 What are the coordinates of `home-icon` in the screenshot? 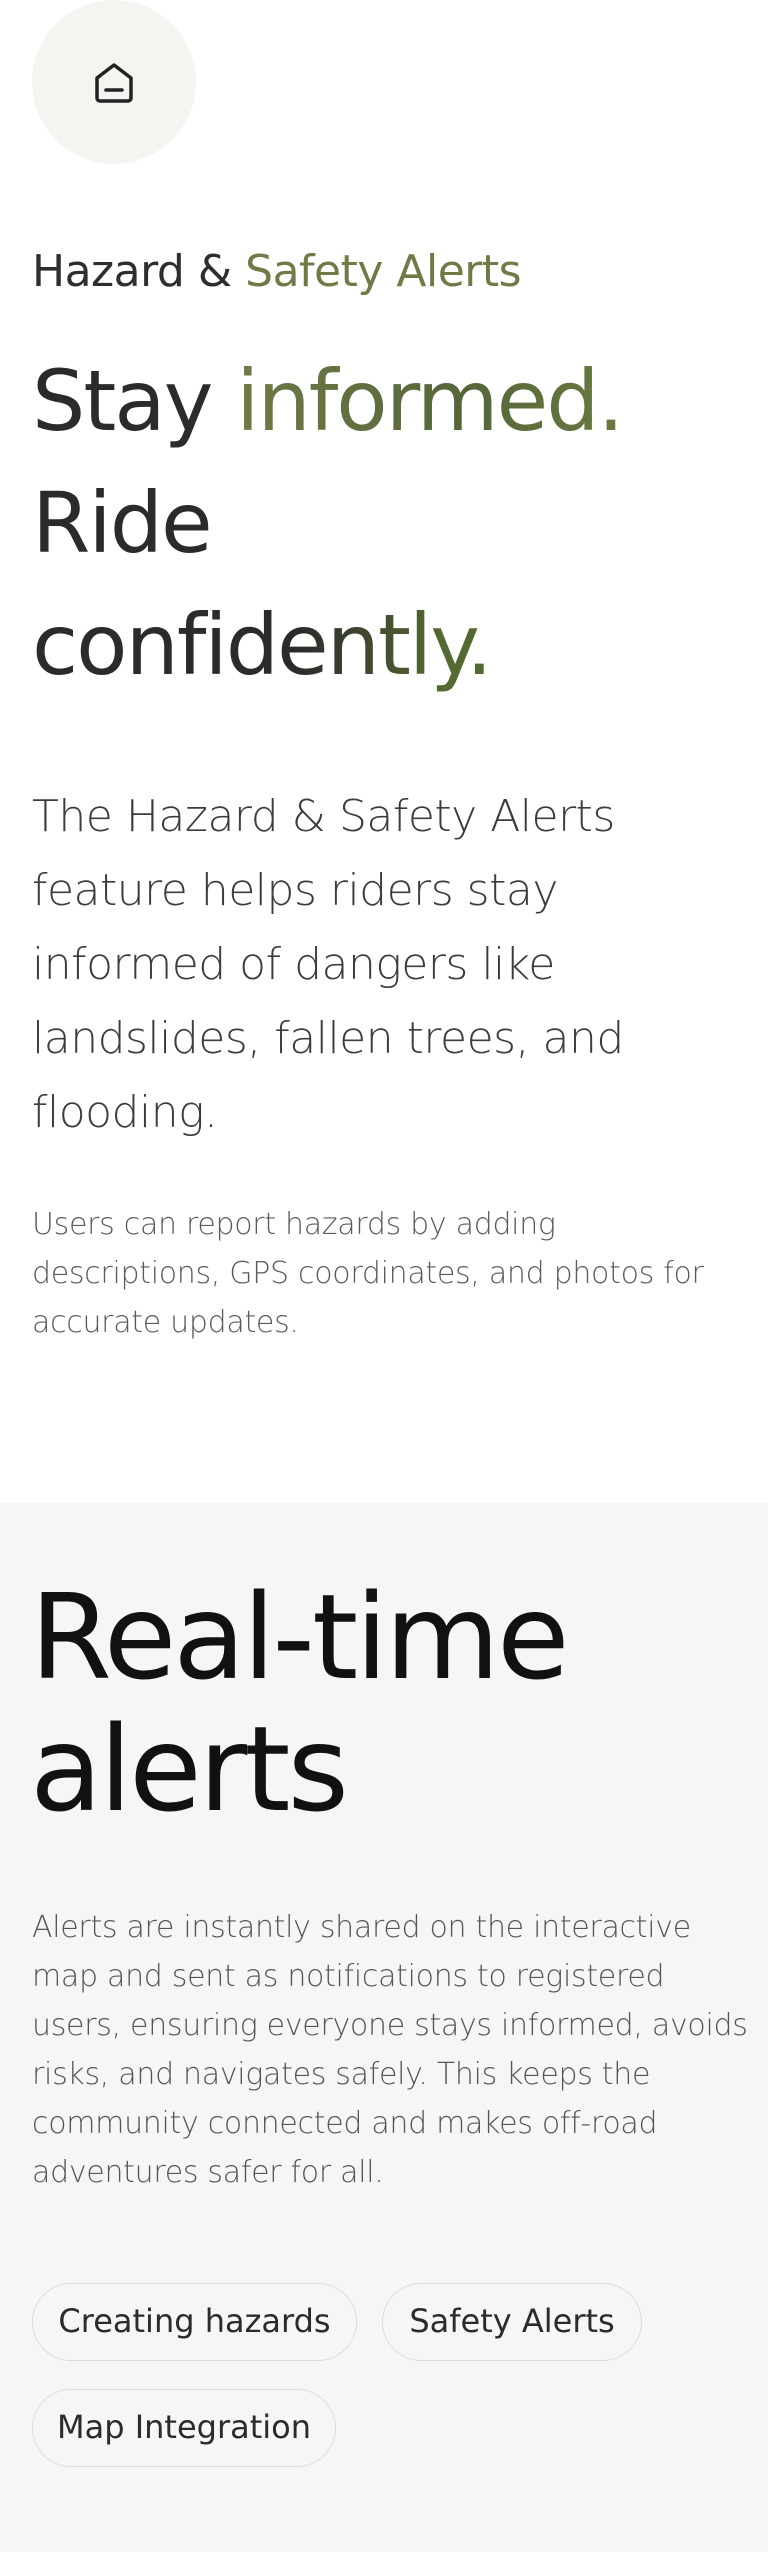 It's located at (114, 83).